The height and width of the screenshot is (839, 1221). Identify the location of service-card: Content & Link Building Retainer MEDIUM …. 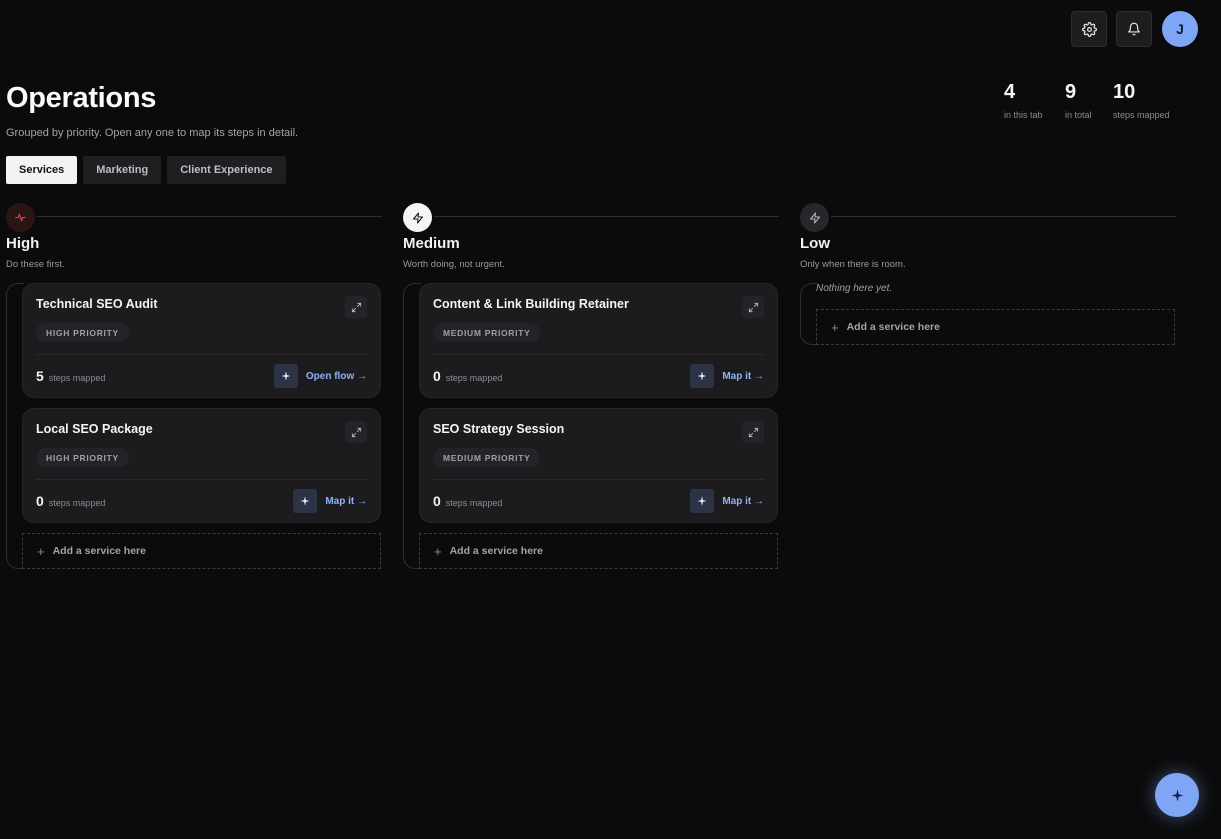
(598, 340).